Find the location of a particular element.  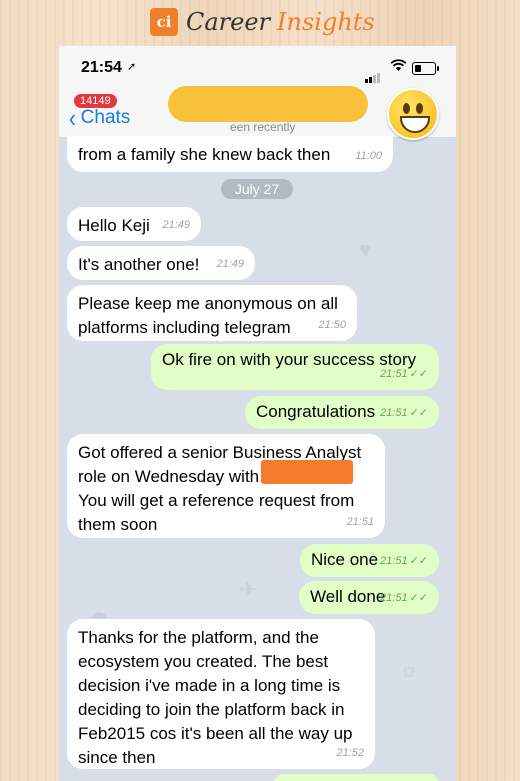

contact-avatar is located at coordinates (413, 114).